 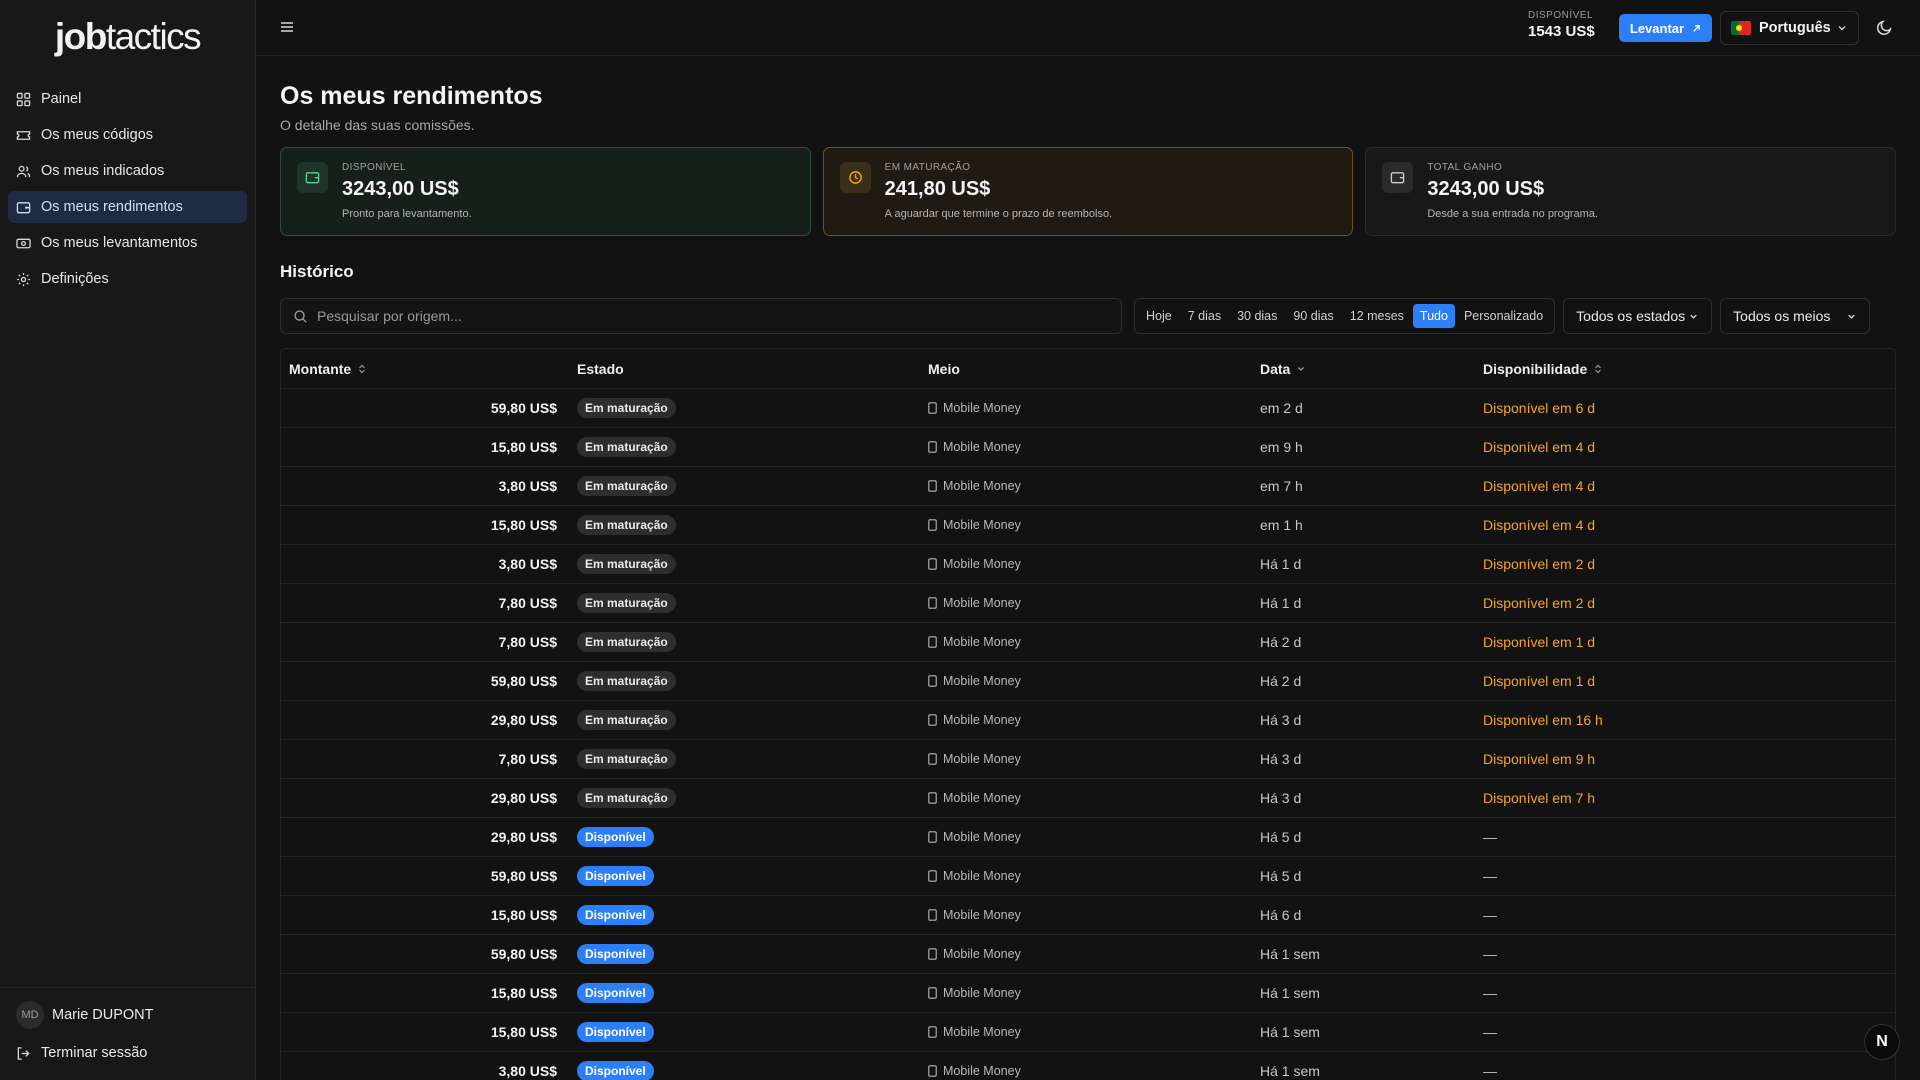 What do you see at coordinates (127, 243) in the screenshot?
I see `sidebar-item-levantamentos: Os meus levantamentos` at bounding box center [127, 243].